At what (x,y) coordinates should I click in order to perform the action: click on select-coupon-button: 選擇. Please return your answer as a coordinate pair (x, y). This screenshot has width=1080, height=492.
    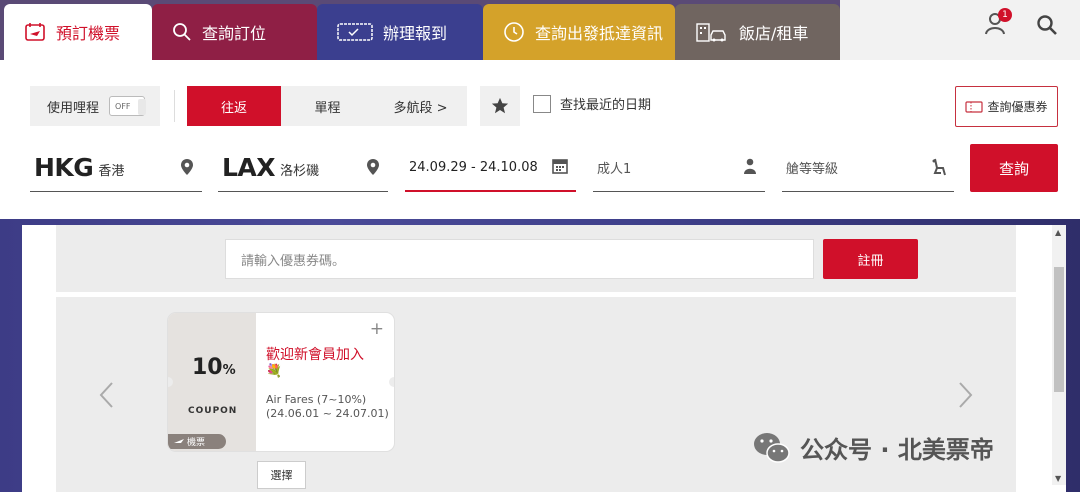
    Looking at the image, I should click on (281, 475).